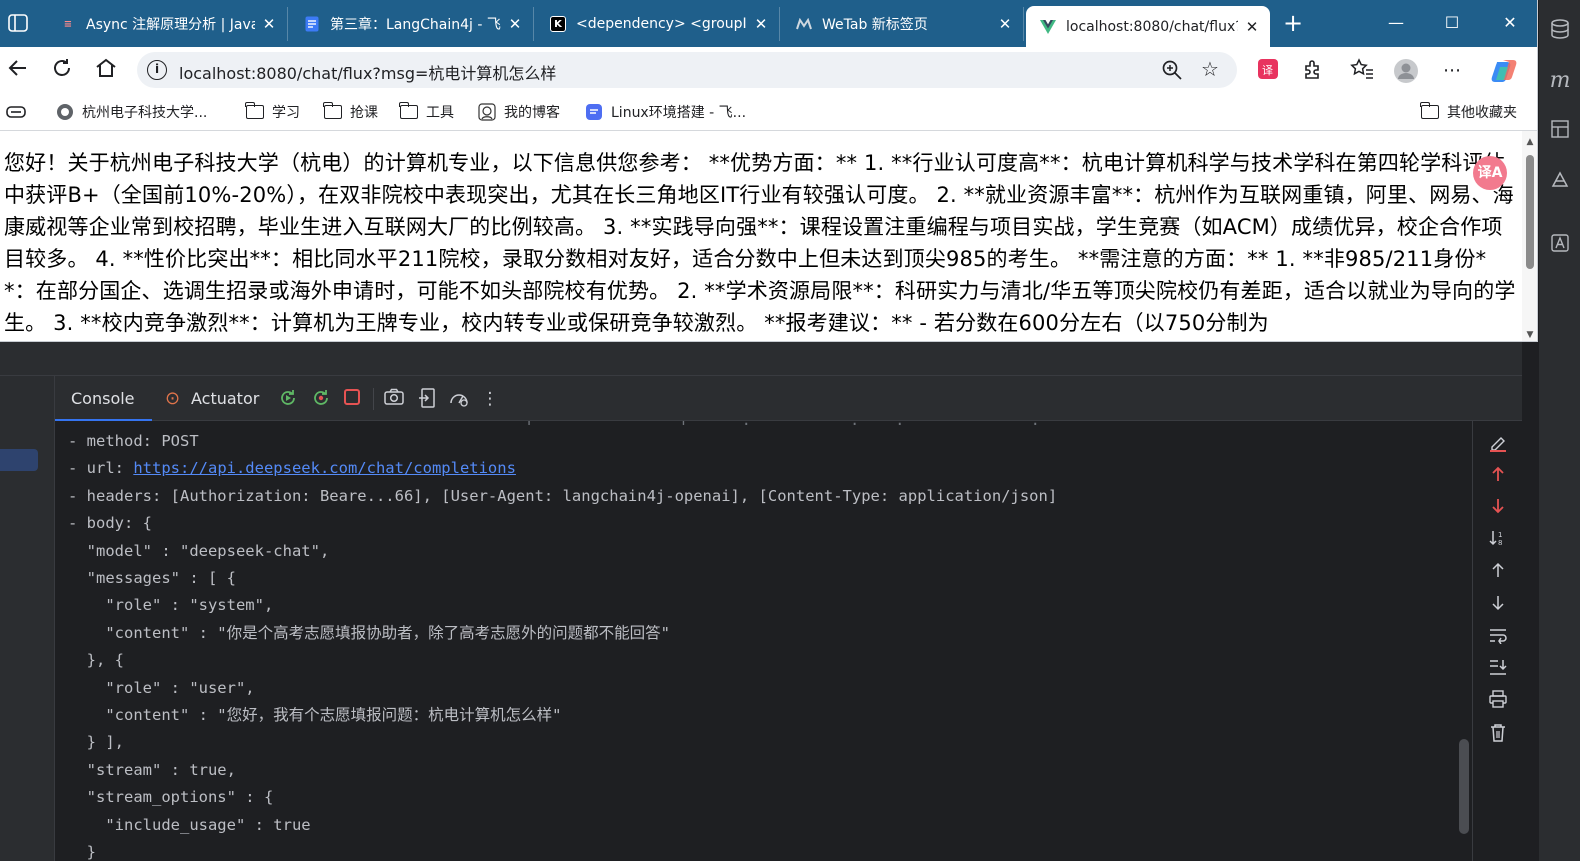 Image resolution: width=1580 pixels, height=861 pixels. I want to click on camera-icon, so click(394, 399).